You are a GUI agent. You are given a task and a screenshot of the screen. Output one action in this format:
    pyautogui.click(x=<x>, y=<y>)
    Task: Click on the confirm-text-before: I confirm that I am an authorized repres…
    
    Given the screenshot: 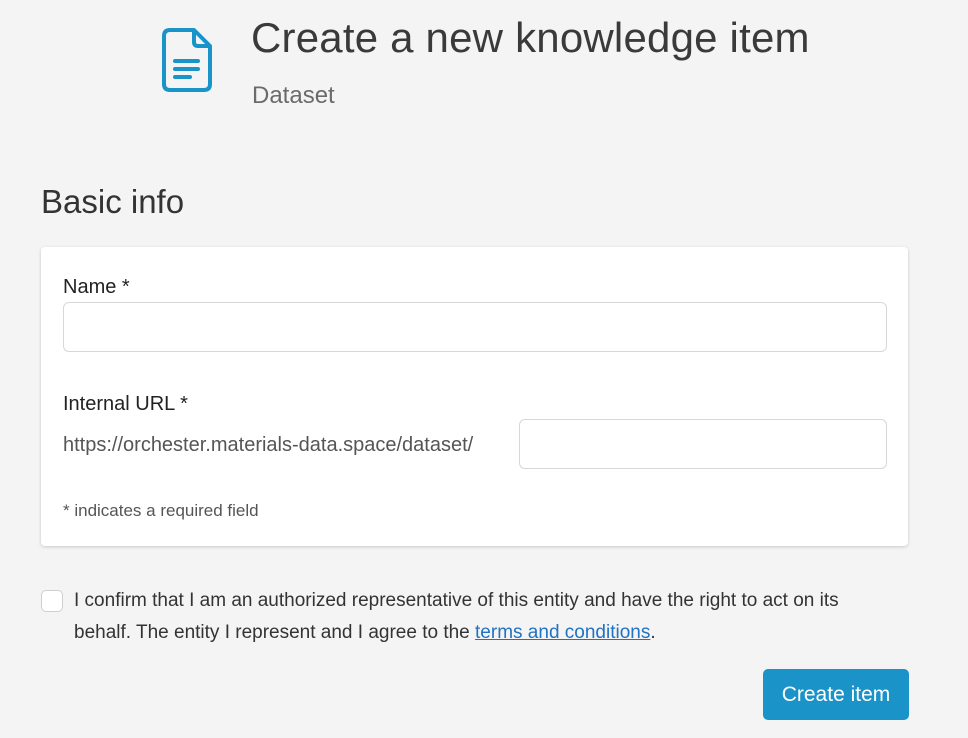 What is the action you would take?
    pyautogui.click(x=456, y=616)
    